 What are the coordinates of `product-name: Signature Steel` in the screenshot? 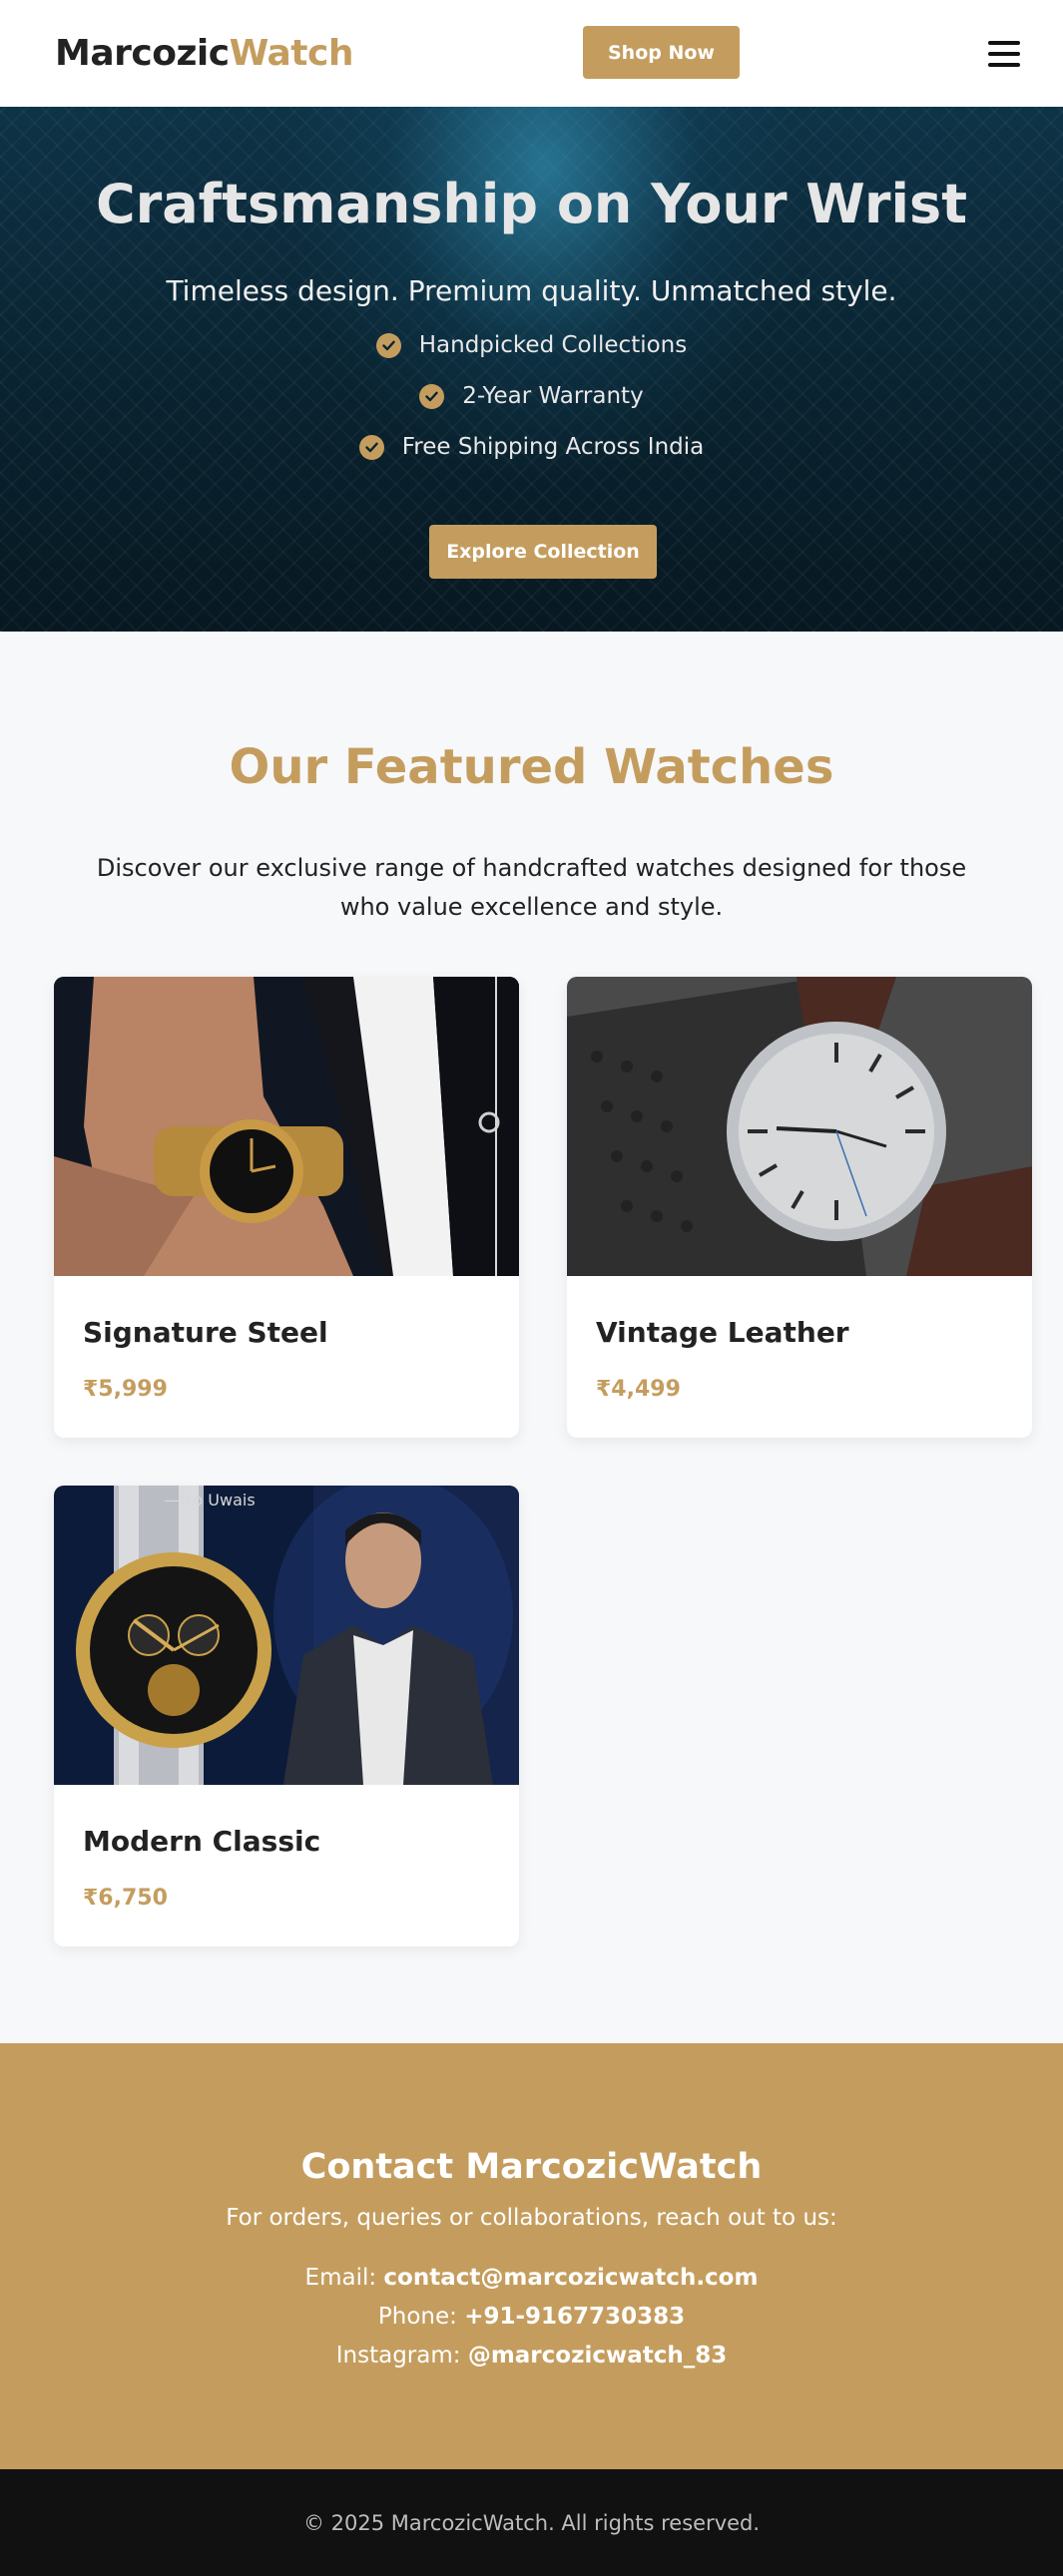 It's located at (205, 1332).